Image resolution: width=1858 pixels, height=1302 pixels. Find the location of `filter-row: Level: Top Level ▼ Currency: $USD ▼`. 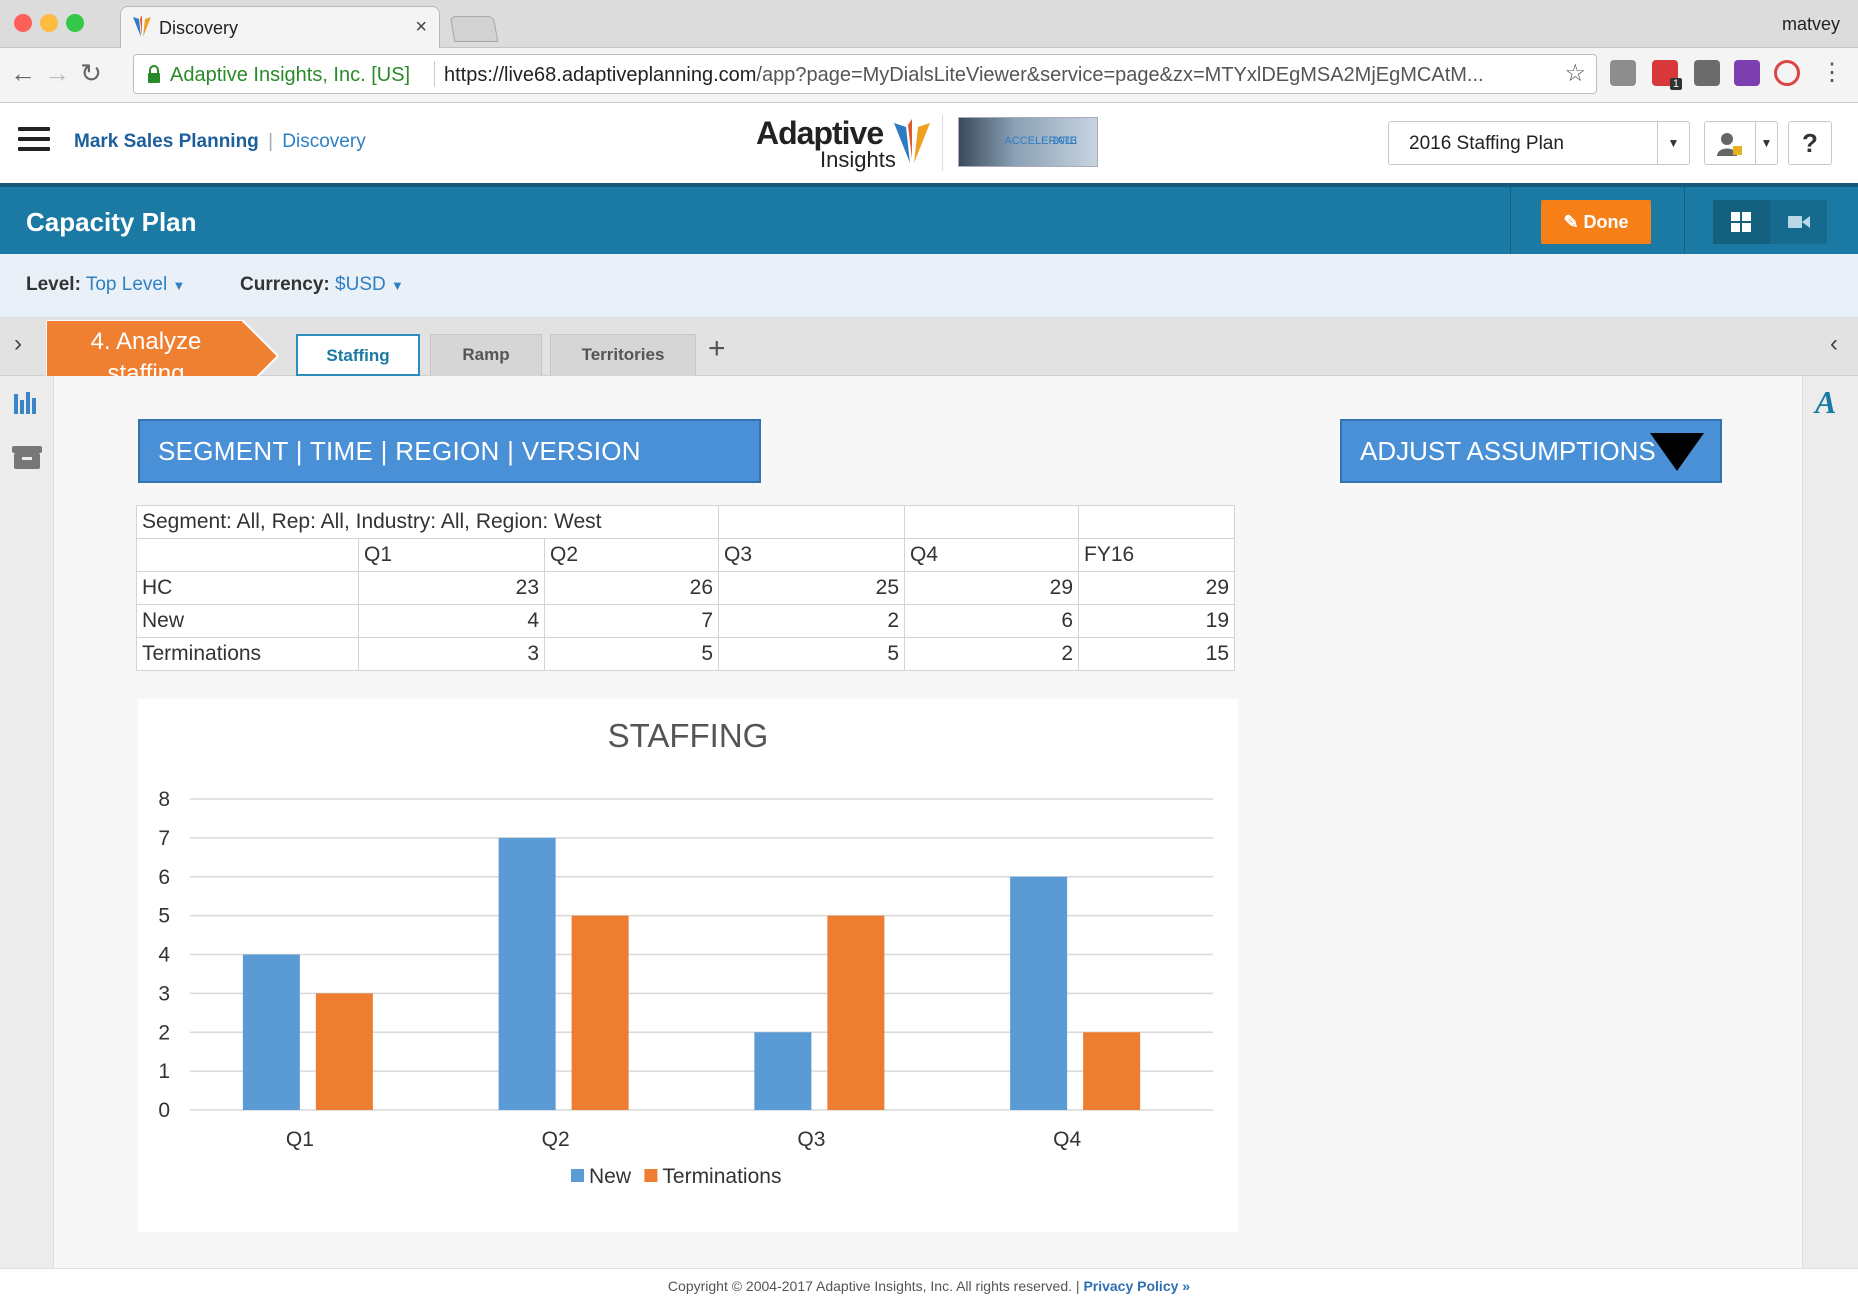

filter-row: Level: Top Level ▼ Currency: $USD ▼ is located at coordinates (929, 286).